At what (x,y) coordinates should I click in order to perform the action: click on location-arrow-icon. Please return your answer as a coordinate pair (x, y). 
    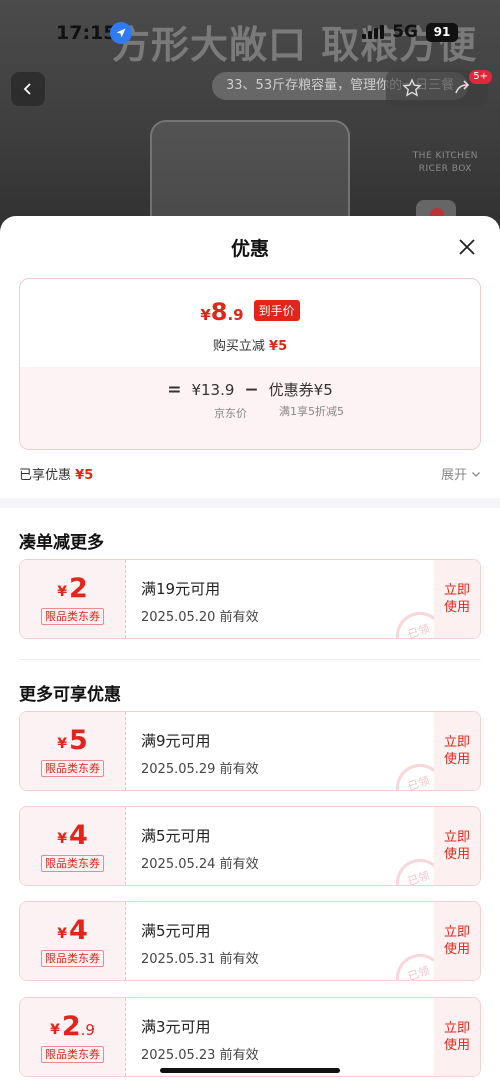
    Looking at the image, I should click on (121, 33).